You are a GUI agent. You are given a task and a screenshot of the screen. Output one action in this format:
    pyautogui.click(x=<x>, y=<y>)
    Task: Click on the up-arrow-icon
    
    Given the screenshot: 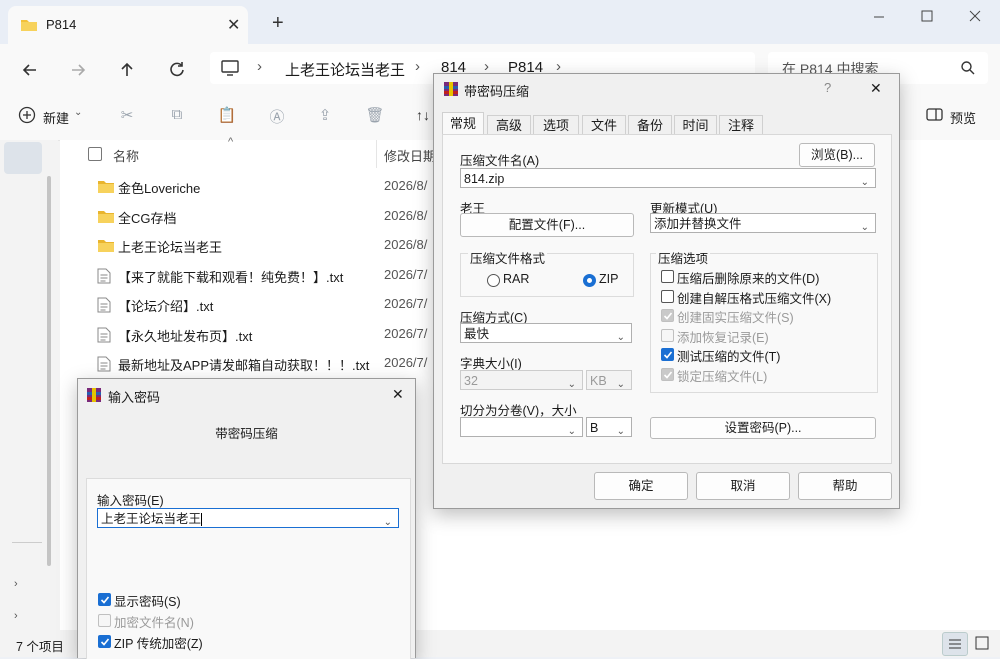 What is the action you would take?
    pyautogui.click(x=127, y=70)
    